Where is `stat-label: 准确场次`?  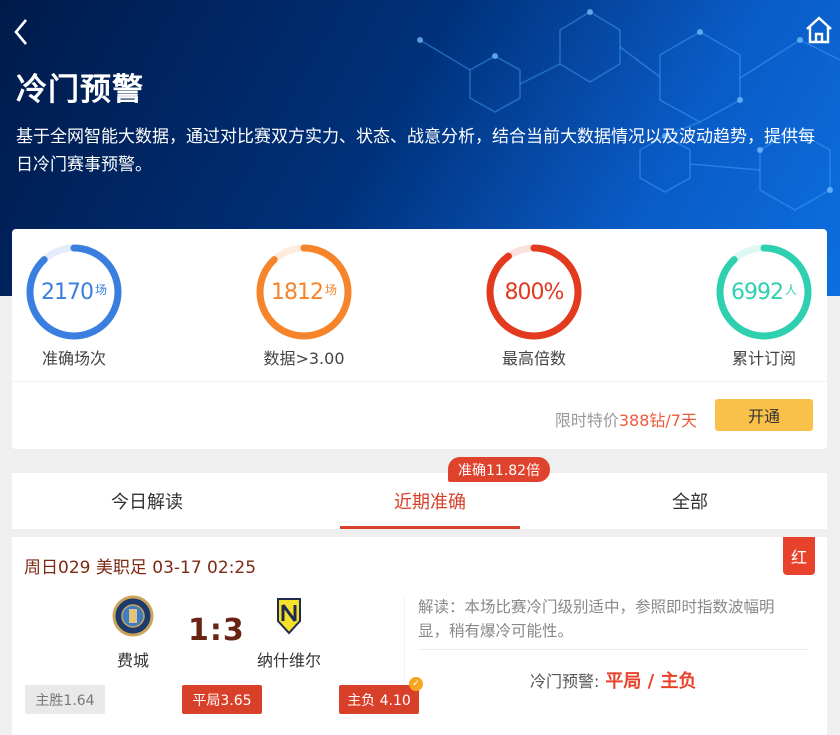 stat-label: 准确场次 is located at coordinates (73, 358).